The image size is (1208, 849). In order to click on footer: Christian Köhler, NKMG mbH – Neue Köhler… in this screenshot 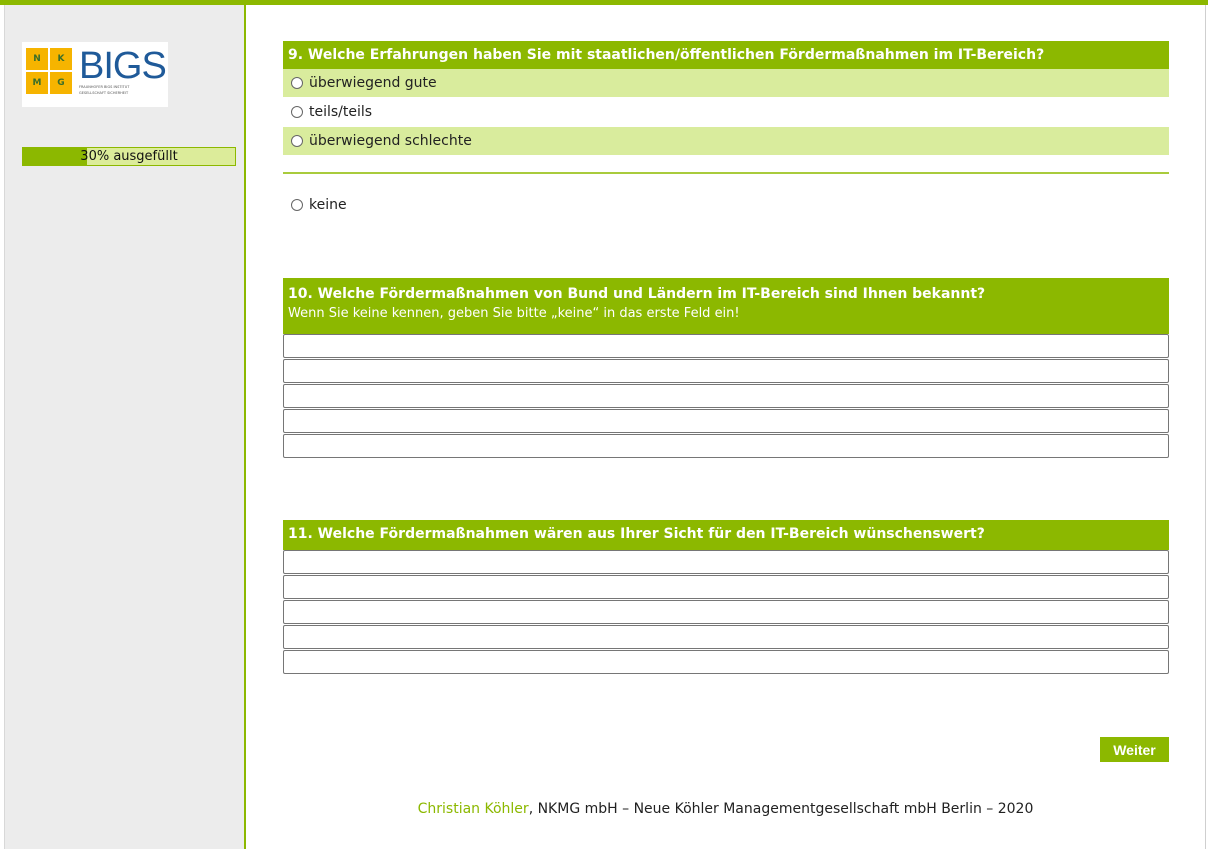, I will do `click(725, 809)`.